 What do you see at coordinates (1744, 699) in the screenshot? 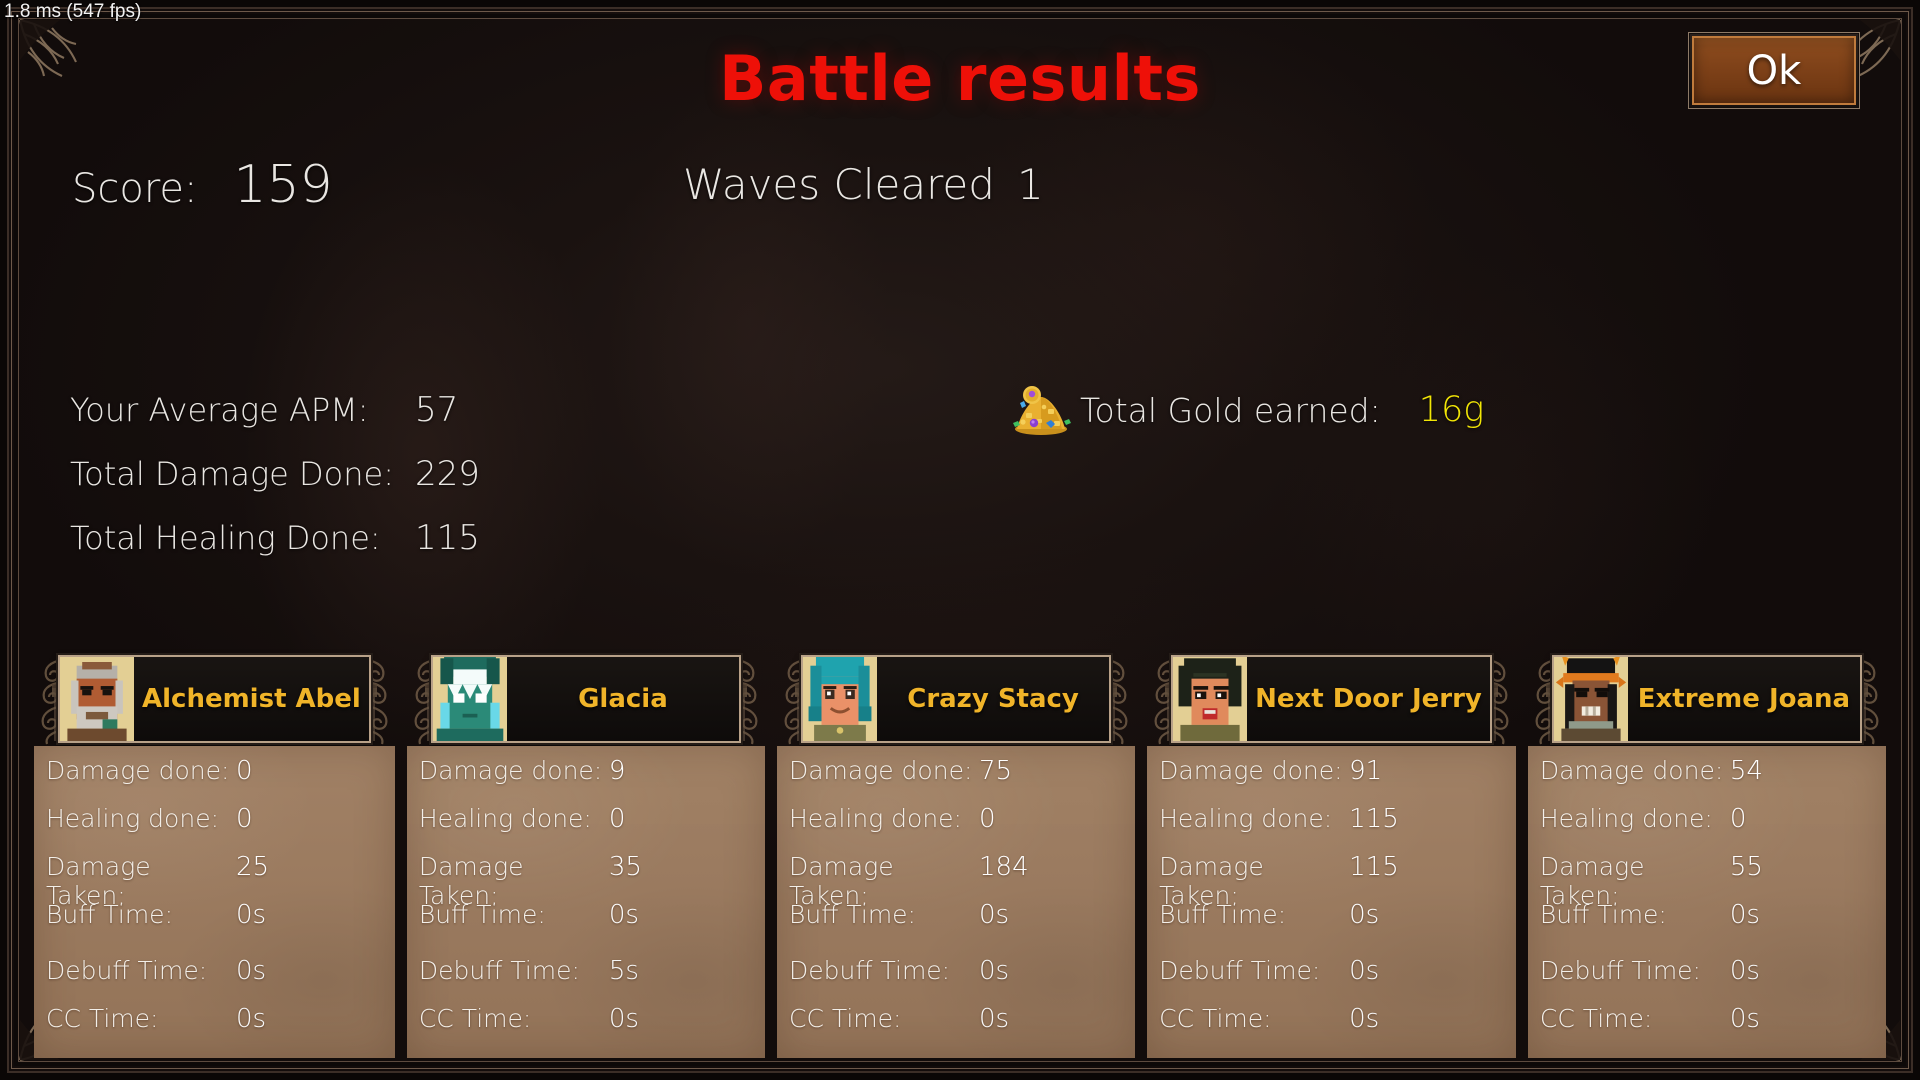
I see `character-name: Extreme Joana` at bounding box center [1744, 699].